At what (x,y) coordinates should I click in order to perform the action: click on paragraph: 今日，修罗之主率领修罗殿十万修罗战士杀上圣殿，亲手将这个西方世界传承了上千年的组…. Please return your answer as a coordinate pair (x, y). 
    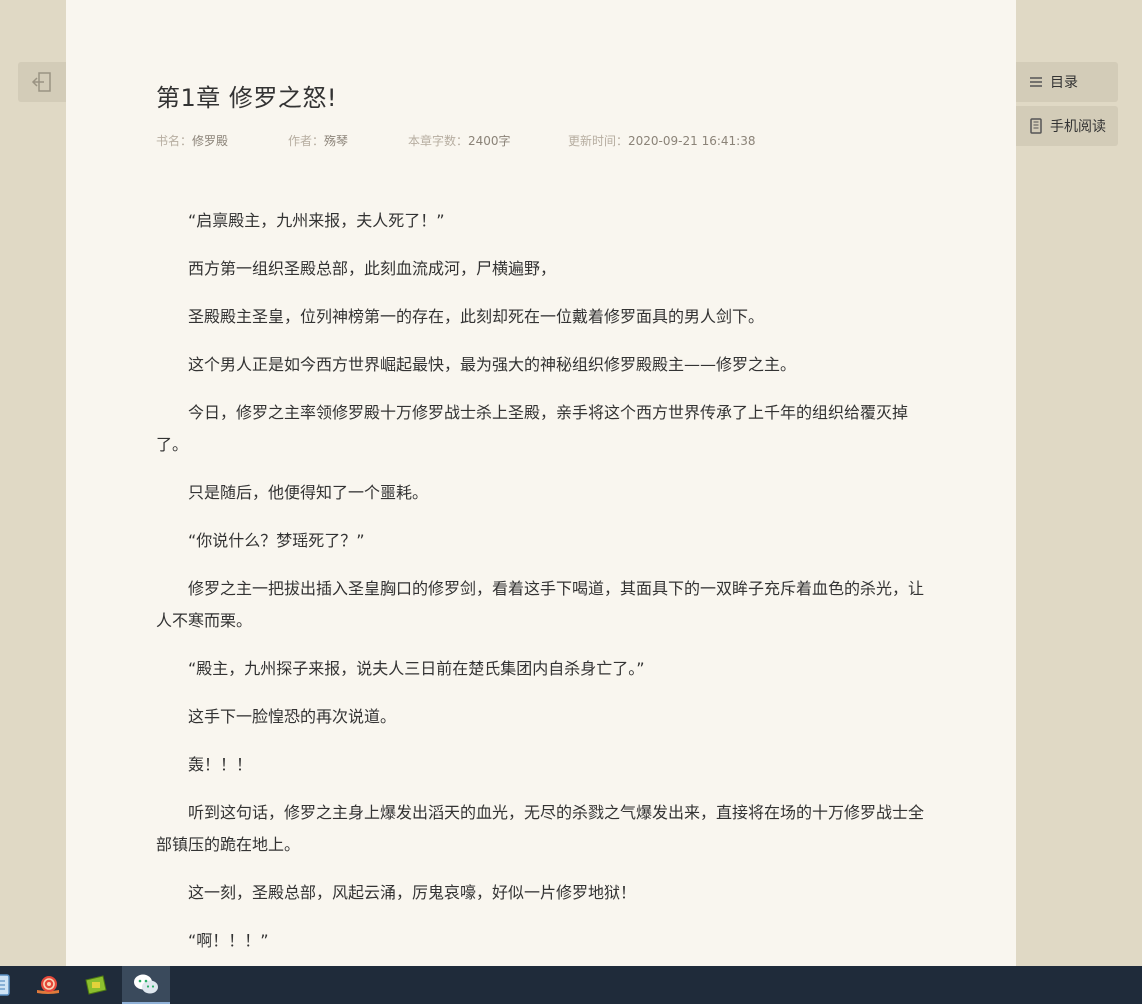
    Looking at the image, I should click on (532, 428).